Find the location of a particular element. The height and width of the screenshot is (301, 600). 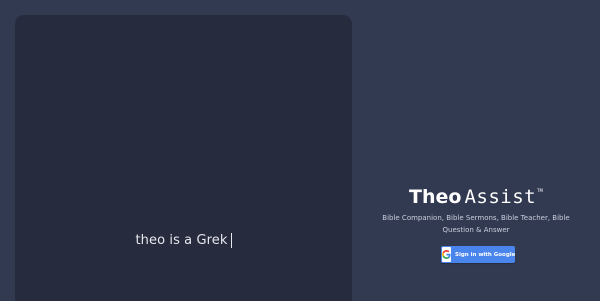

typing-line: theo is a Grek is located at coordinates (183, 240).